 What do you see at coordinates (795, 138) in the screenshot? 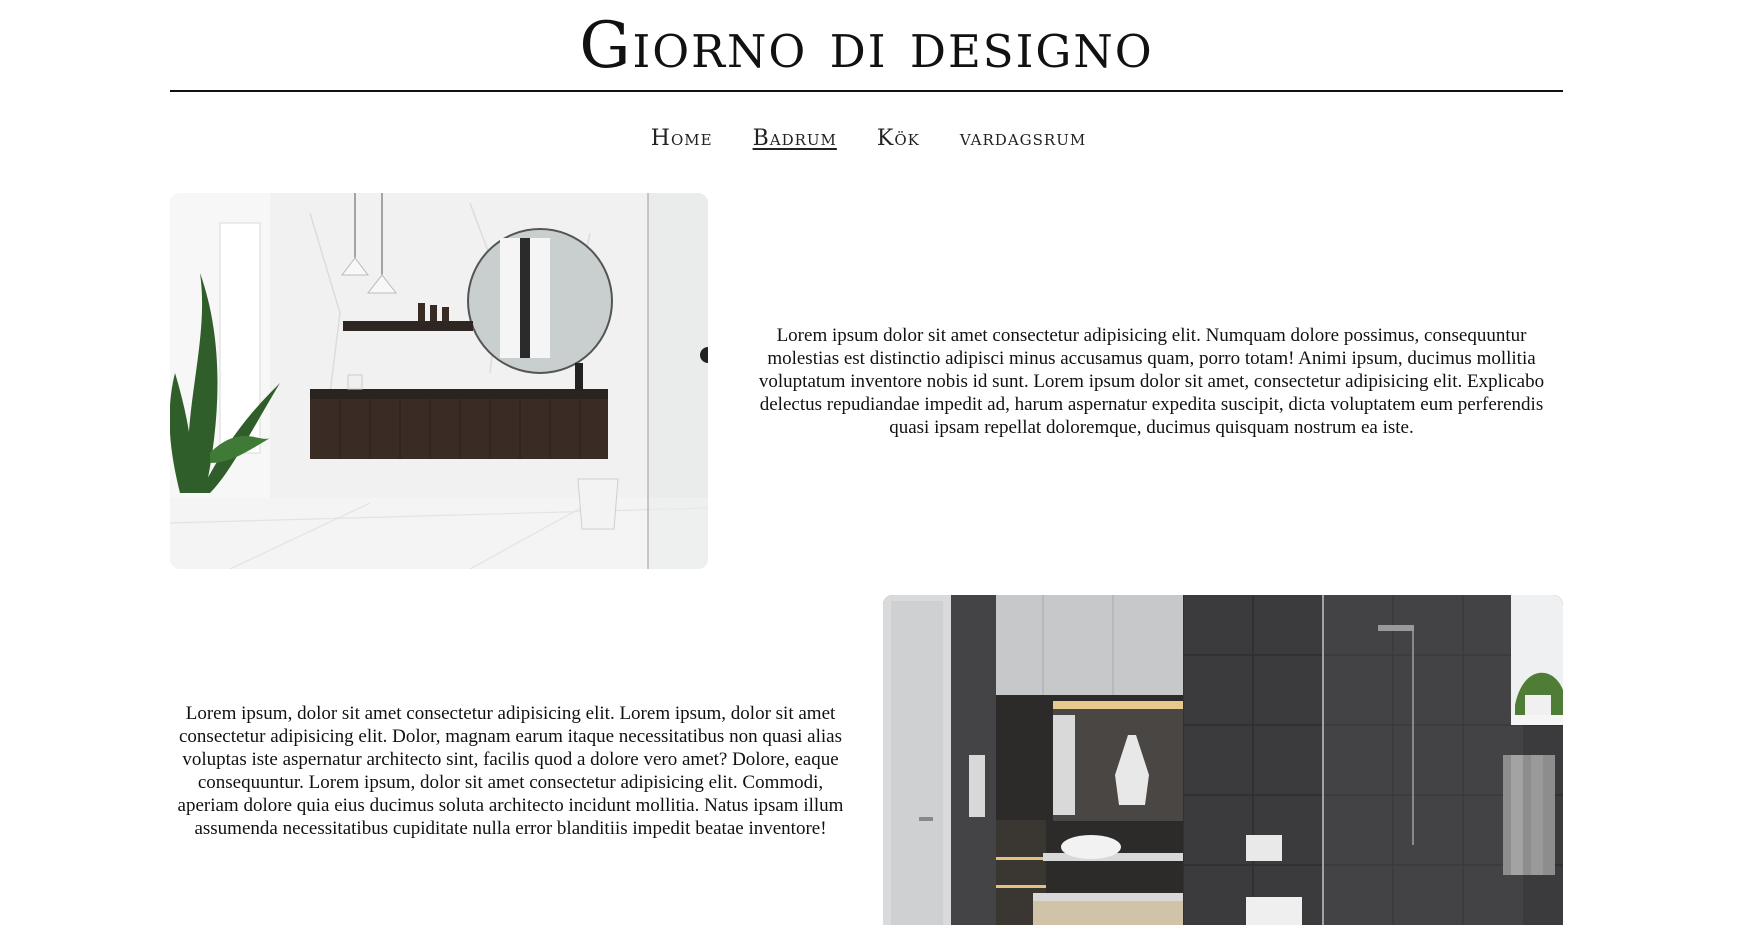
I see `nav-link-badrum: Badrum` at bounding box center [795, 138].